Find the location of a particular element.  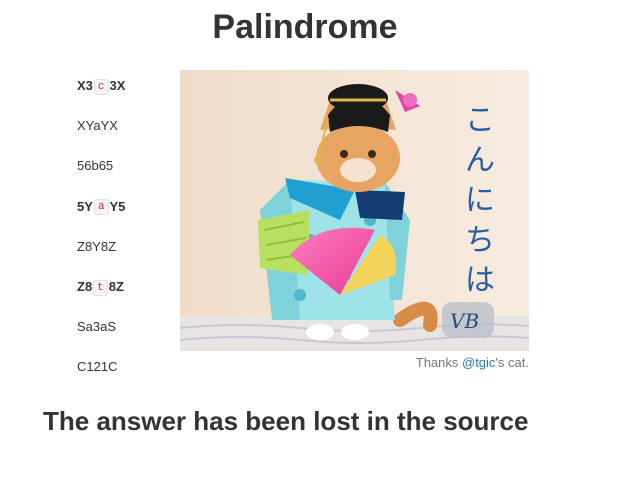

list-item: C121C is located at coordinates (137, 379).